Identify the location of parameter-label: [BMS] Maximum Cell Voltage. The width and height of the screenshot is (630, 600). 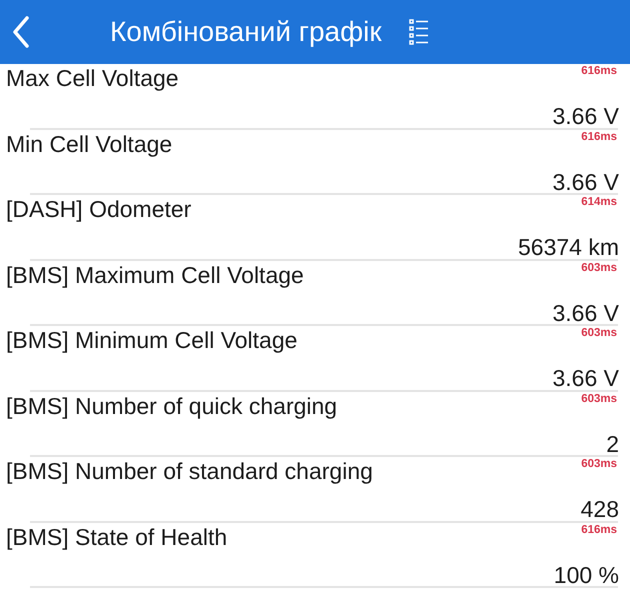
(155, 274).